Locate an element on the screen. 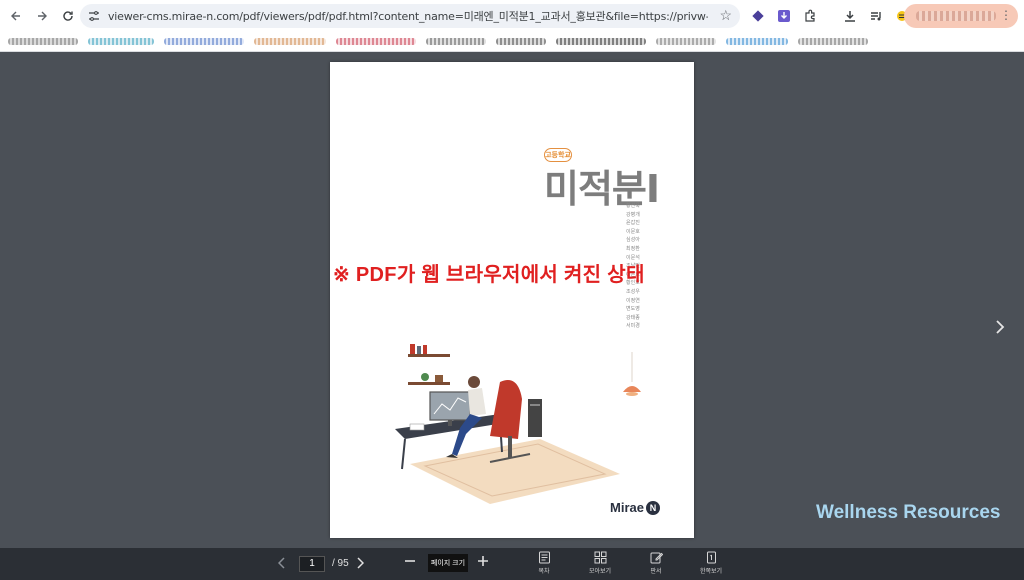 The height and width of the screenshot is (580, 1024). overlay-notice: ※ PDF가 웹 브라우저에서 켜진 상태 is located at coordinates (489, 275).